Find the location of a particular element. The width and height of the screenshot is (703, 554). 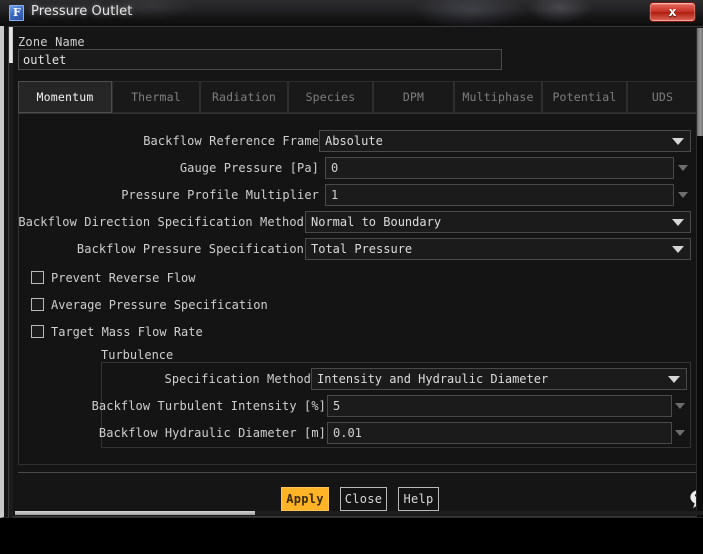

close-icon: x is located at coordinates (672, 12).